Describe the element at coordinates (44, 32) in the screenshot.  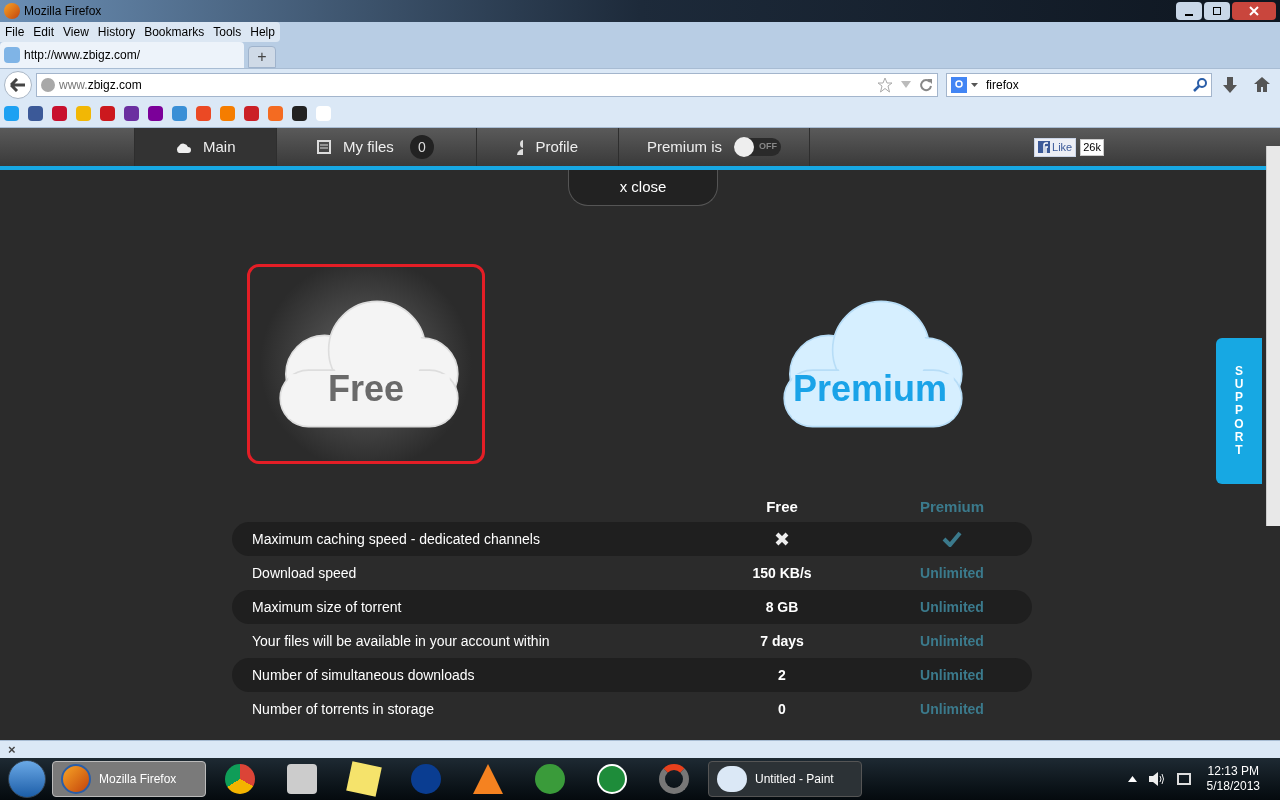
I see `menu-item: Edit` at that location.